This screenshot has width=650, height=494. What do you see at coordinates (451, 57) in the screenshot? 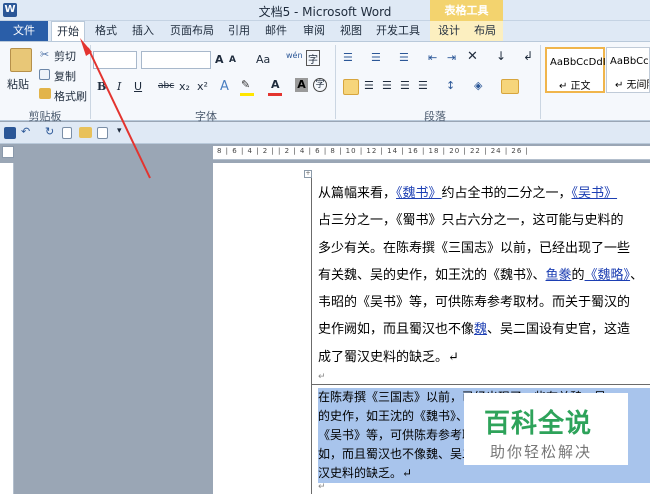
I see `increase-indent-icon: ⇥` at bounding box center [451, 57].